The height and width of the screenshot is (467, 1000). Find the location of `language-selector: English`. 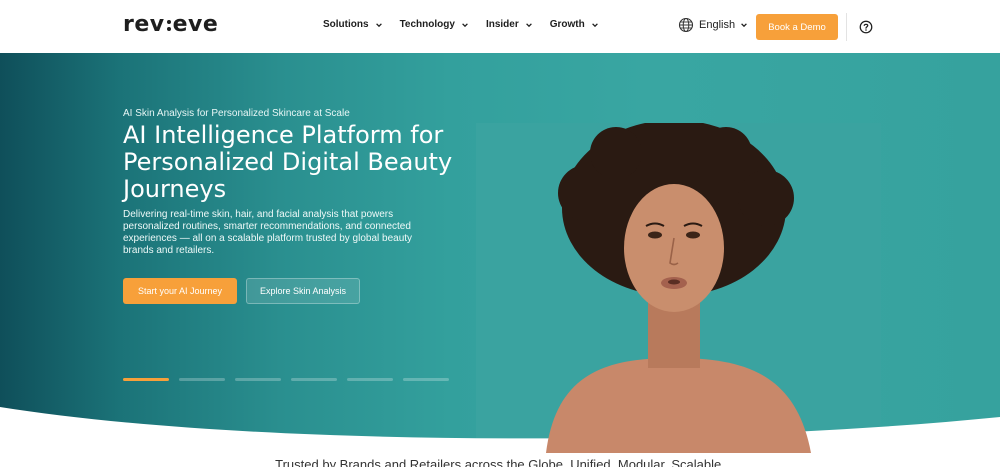

language-selector: English is located at coordinates (713, 25).